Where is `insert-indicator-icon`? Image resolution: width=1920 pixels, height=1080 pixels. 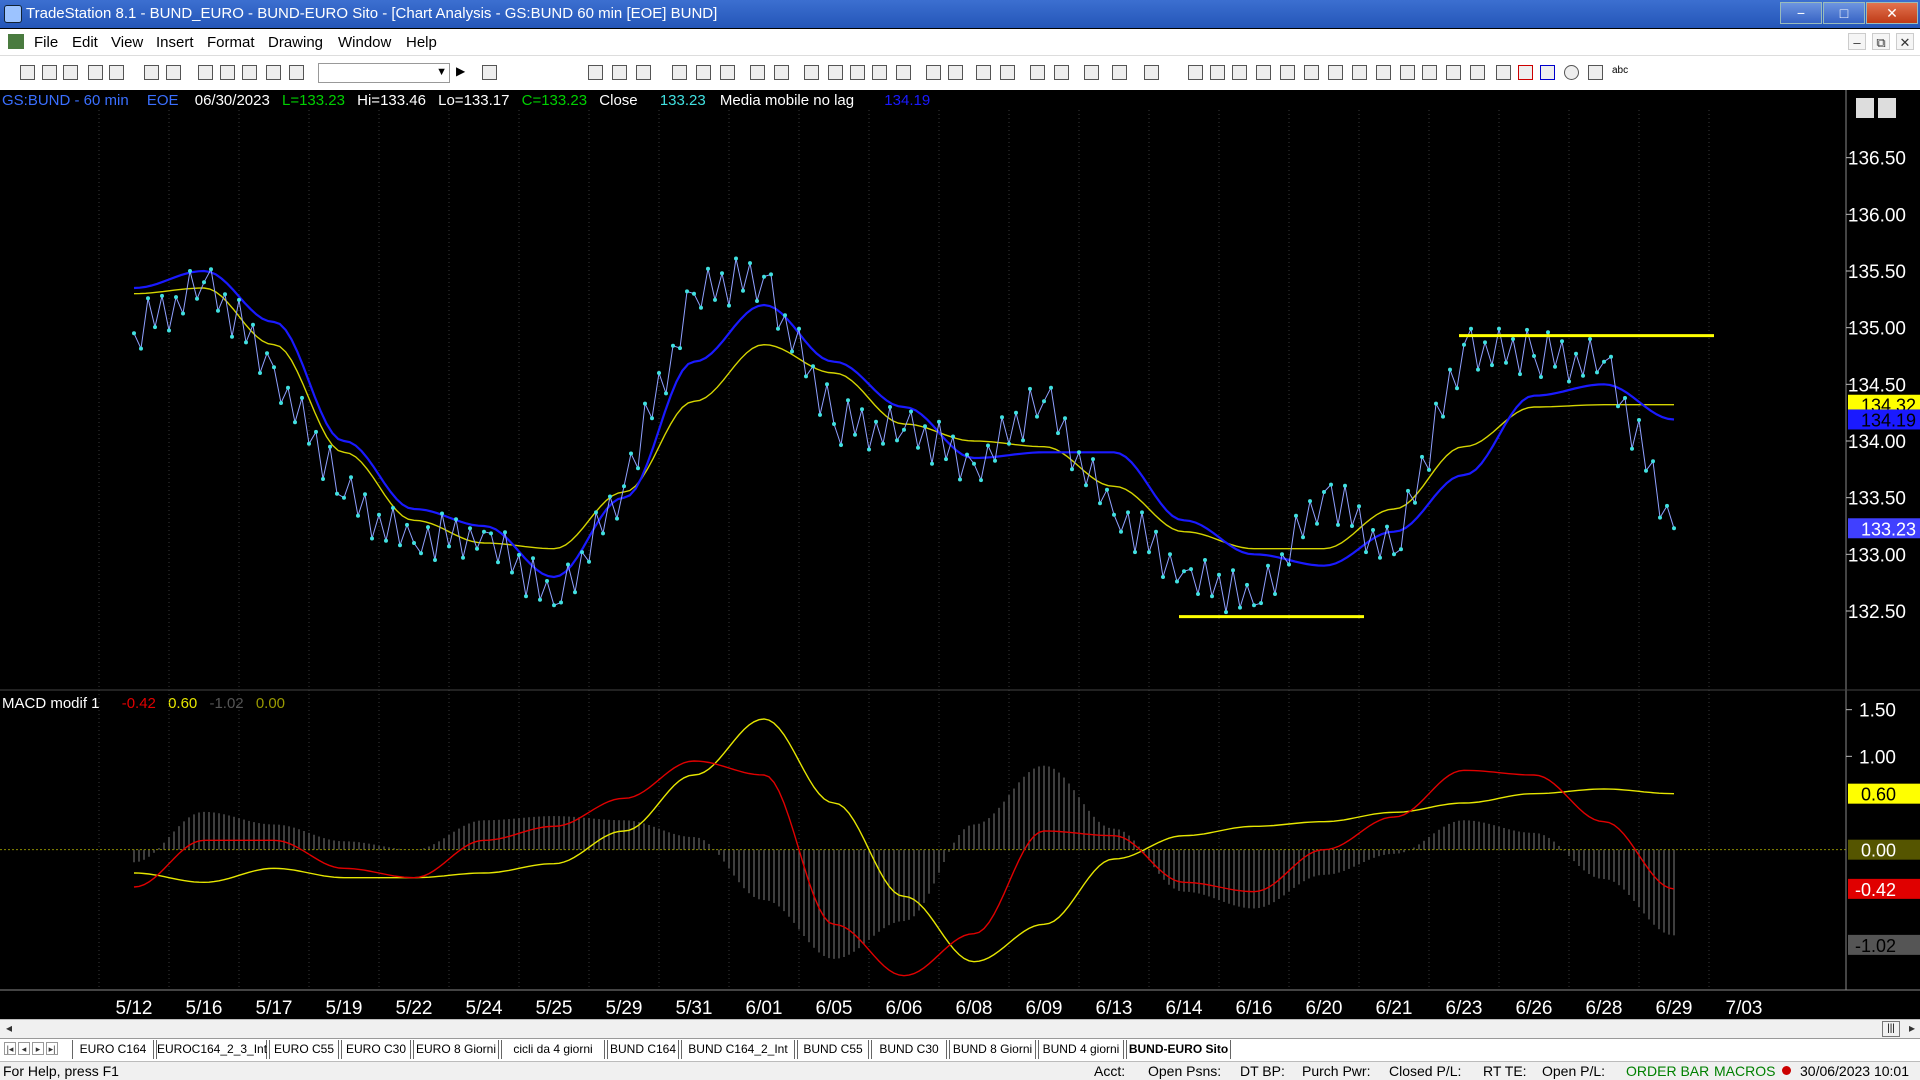
insert-indicator-icon is located at coordinates (757, 72).